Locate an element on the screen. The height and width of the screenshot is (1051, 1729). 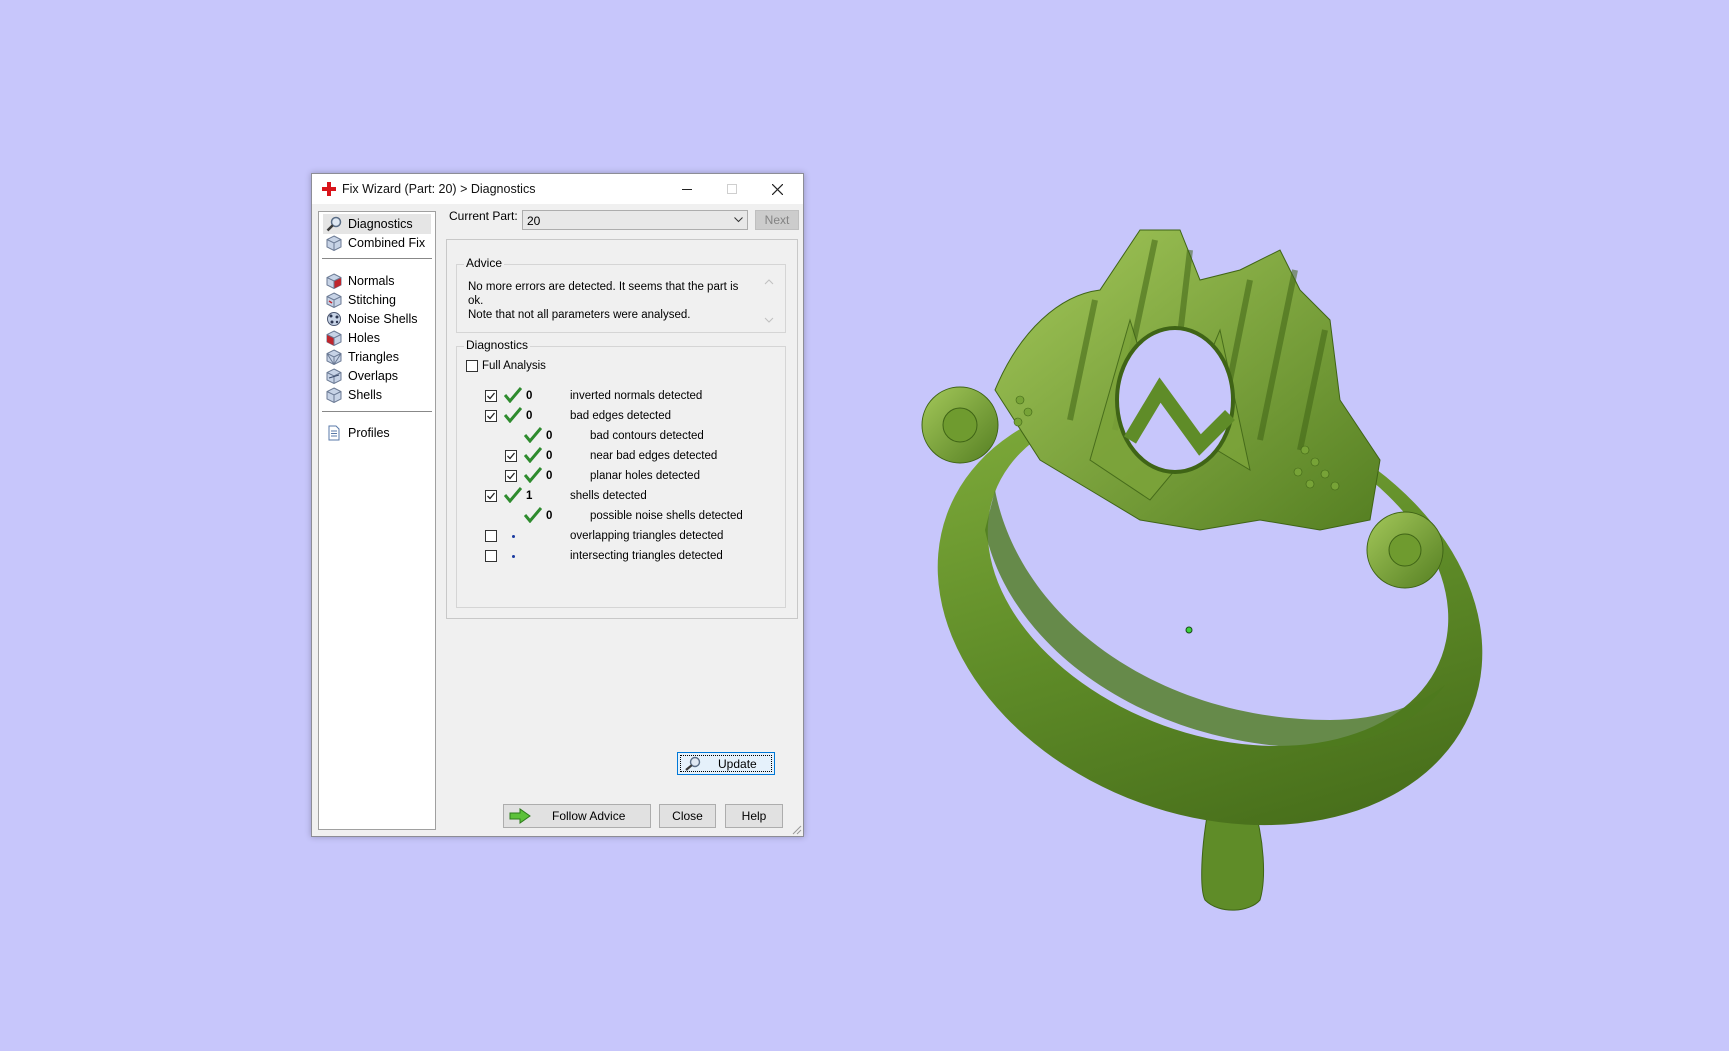
update-button: Update is located at coordinates (726, 763).